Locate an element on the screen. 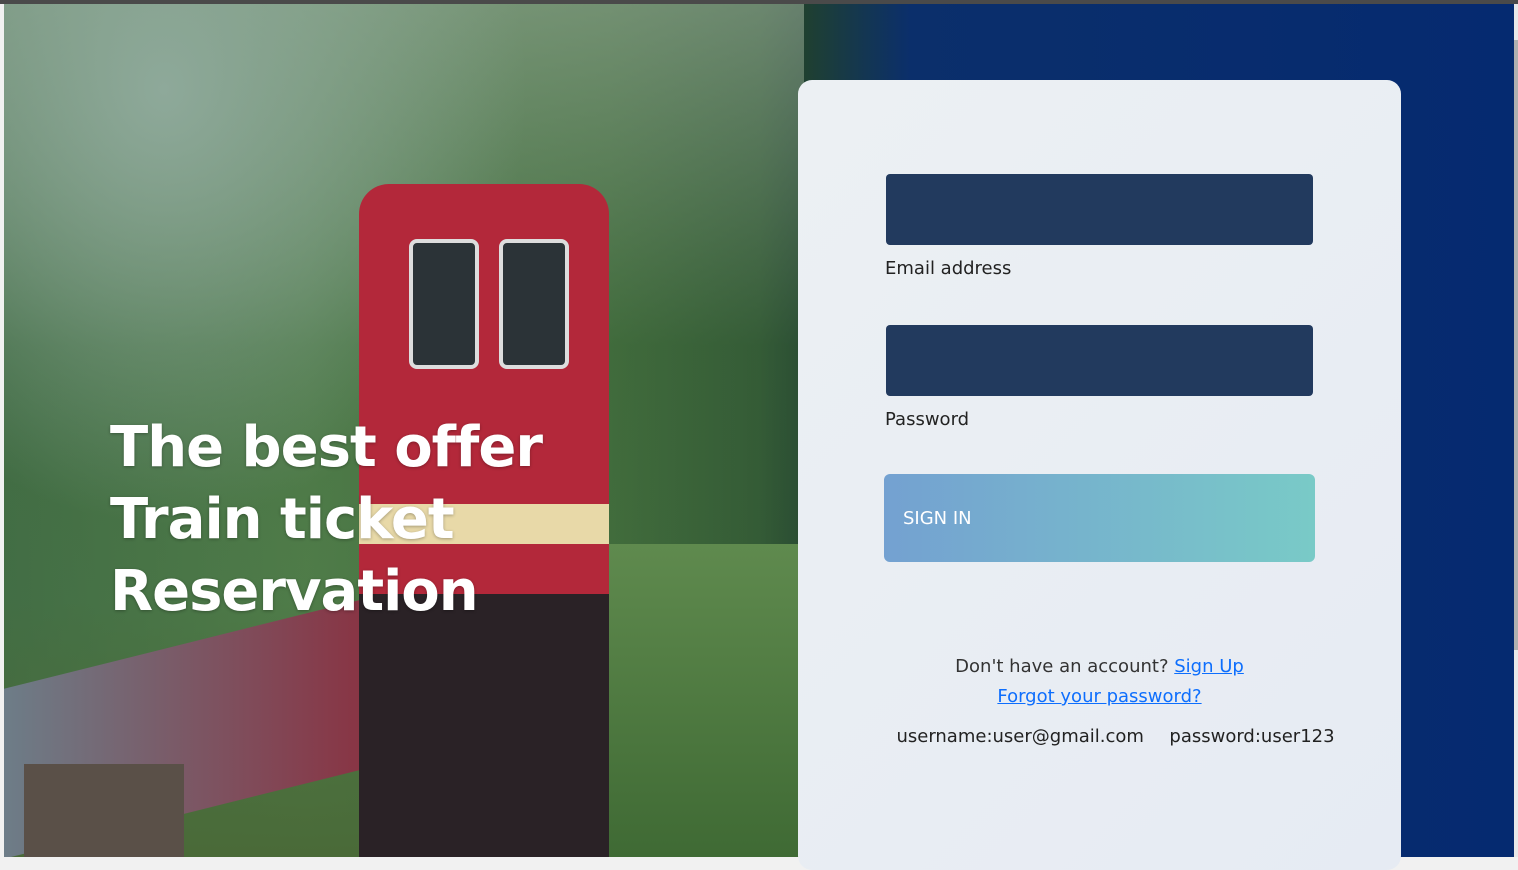  password-input is located at coordinates (1099, 360).